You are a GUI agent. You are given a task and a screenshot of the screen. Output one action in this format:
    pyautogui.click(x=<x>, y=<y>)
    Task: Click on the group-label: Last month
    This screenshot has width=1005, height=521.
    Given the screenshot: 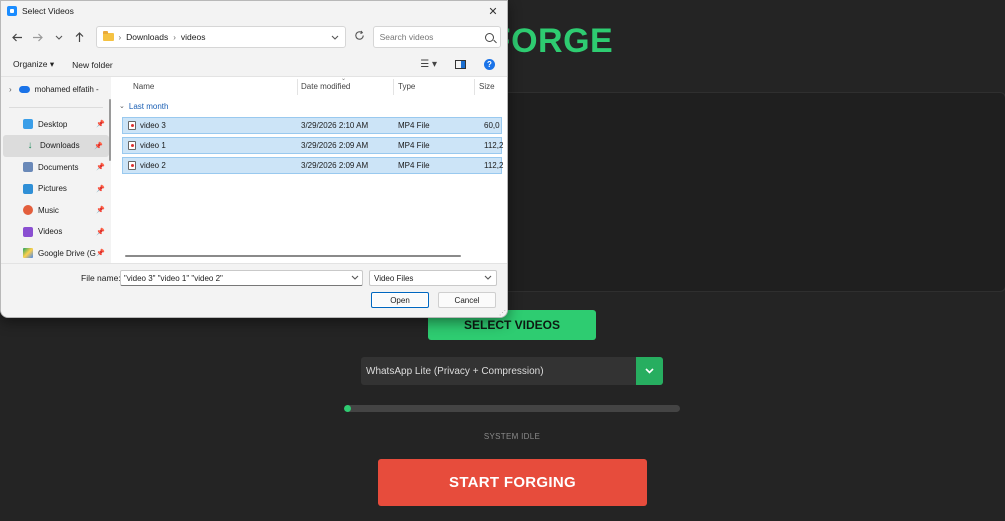 What is the action you would take?
    pyautogui.click(x=148, y=106)
    